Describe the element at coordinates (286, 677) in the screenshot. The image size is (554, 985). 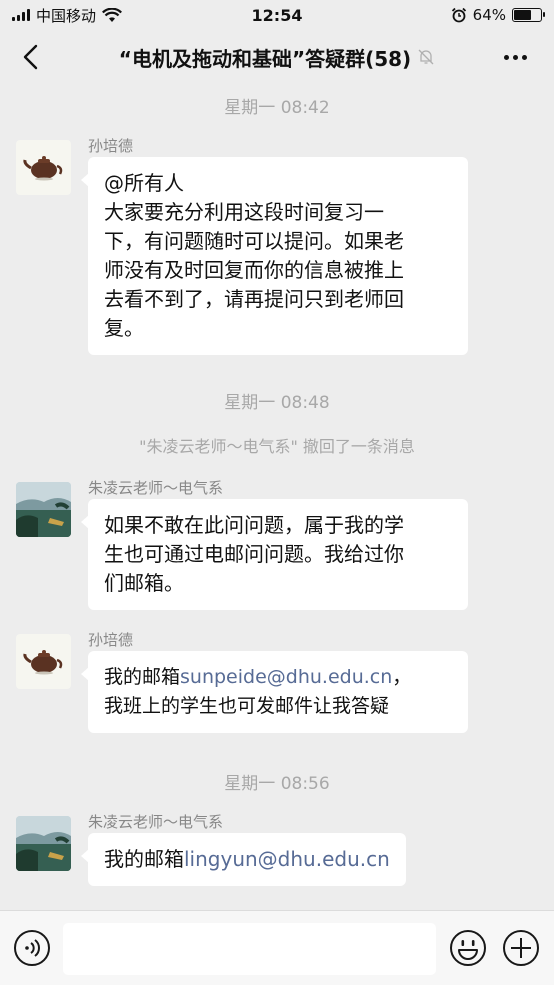
I see `email-link: sunpeide@dhu.edu.cn` at that location.